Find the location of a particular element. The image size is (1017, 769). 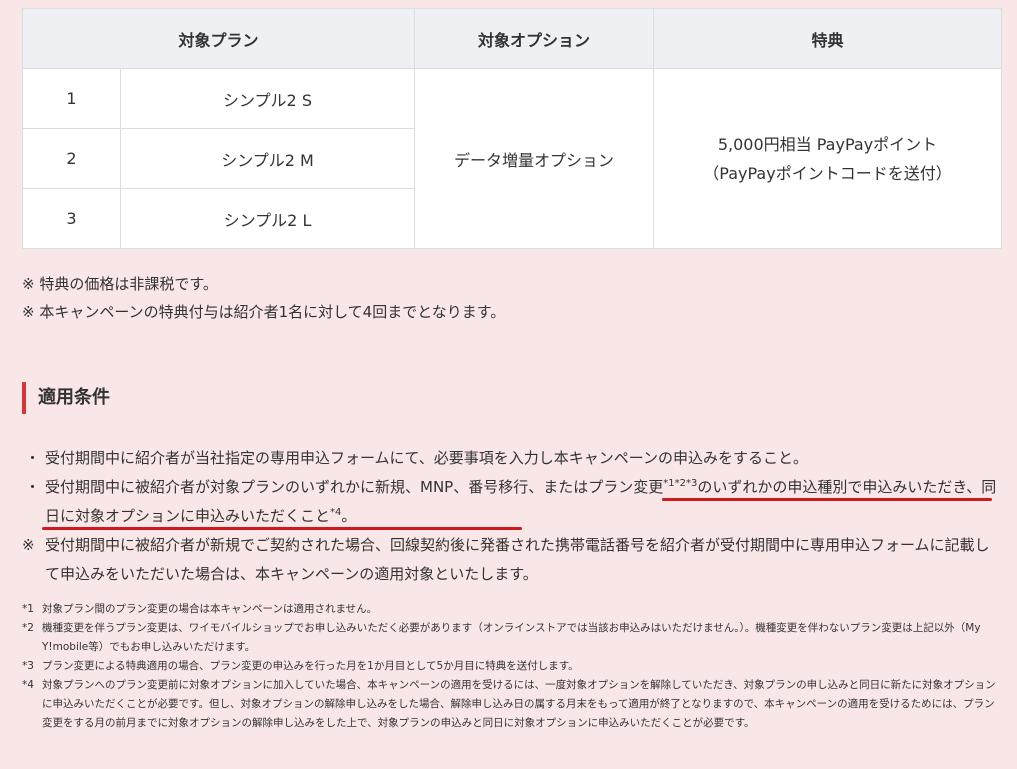

note-tax: ※ 特典の価格は非課税です。 is located at coordinates (120, 284).